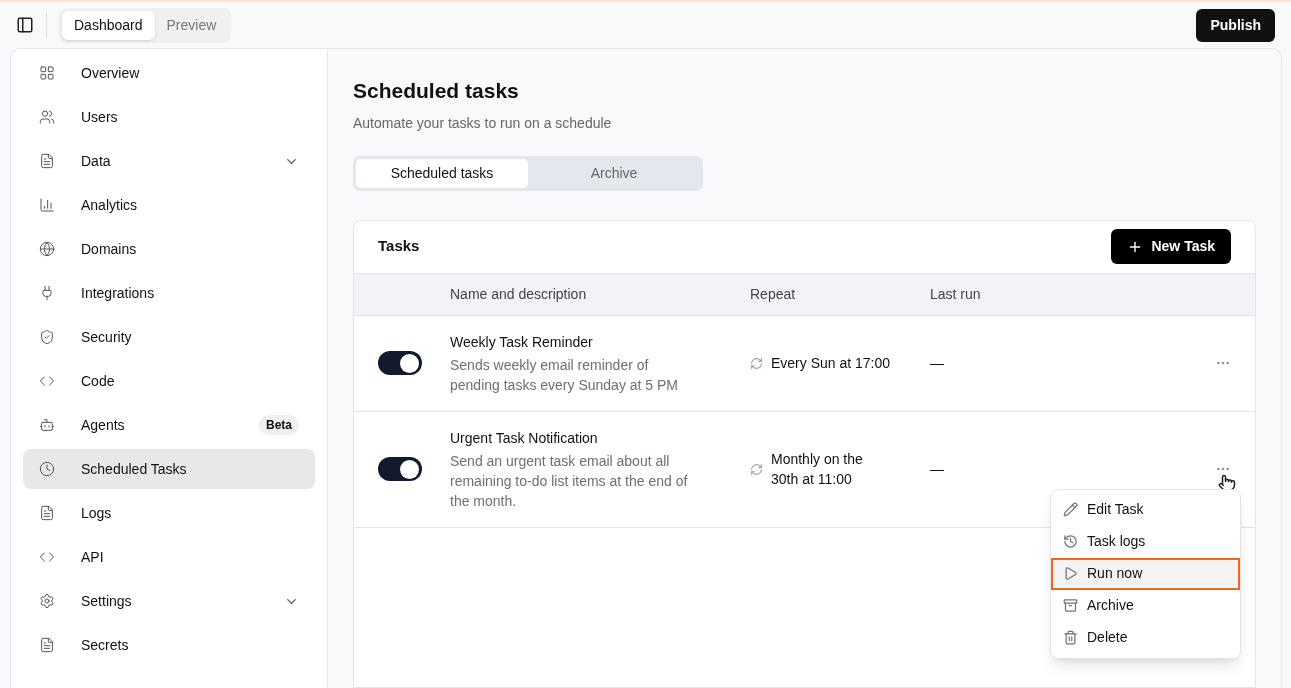  Describe the element at coordinates (97, 513) in the screenshot. I see `sidebar-label: Logs` at that location.